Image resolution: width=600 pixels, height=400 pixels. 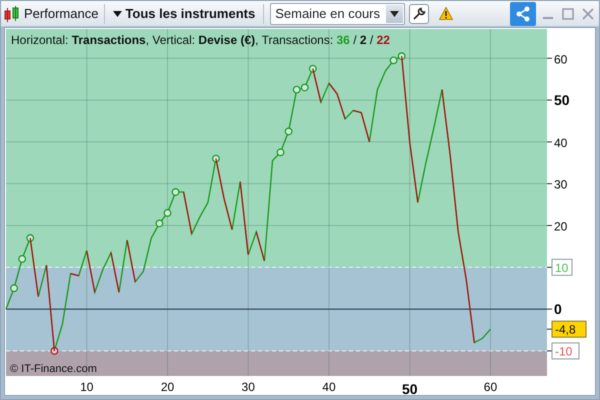 I want to click on y-axis-label: 60, so click(x=561, y=59).